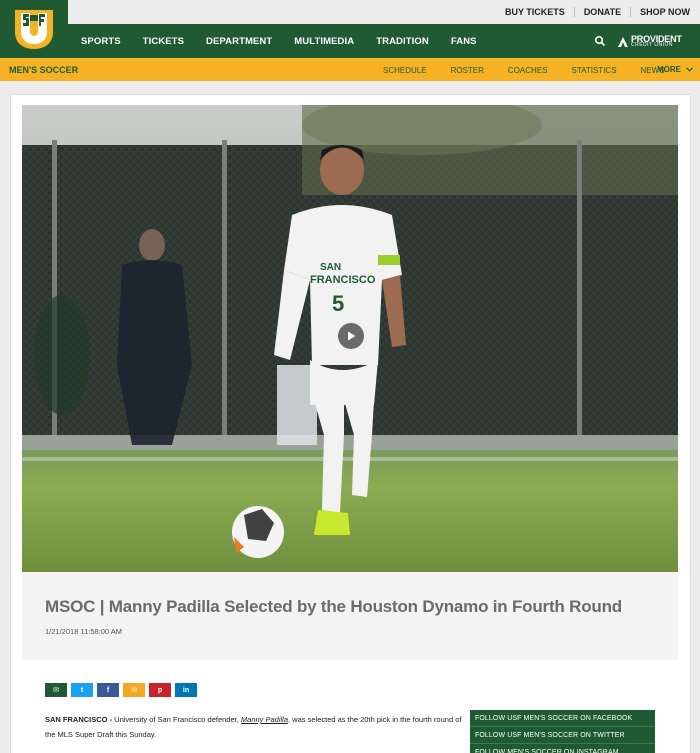 This screenshot has height=753, width=700. I want to click on linkedin-icon: in, so click(186, 690).